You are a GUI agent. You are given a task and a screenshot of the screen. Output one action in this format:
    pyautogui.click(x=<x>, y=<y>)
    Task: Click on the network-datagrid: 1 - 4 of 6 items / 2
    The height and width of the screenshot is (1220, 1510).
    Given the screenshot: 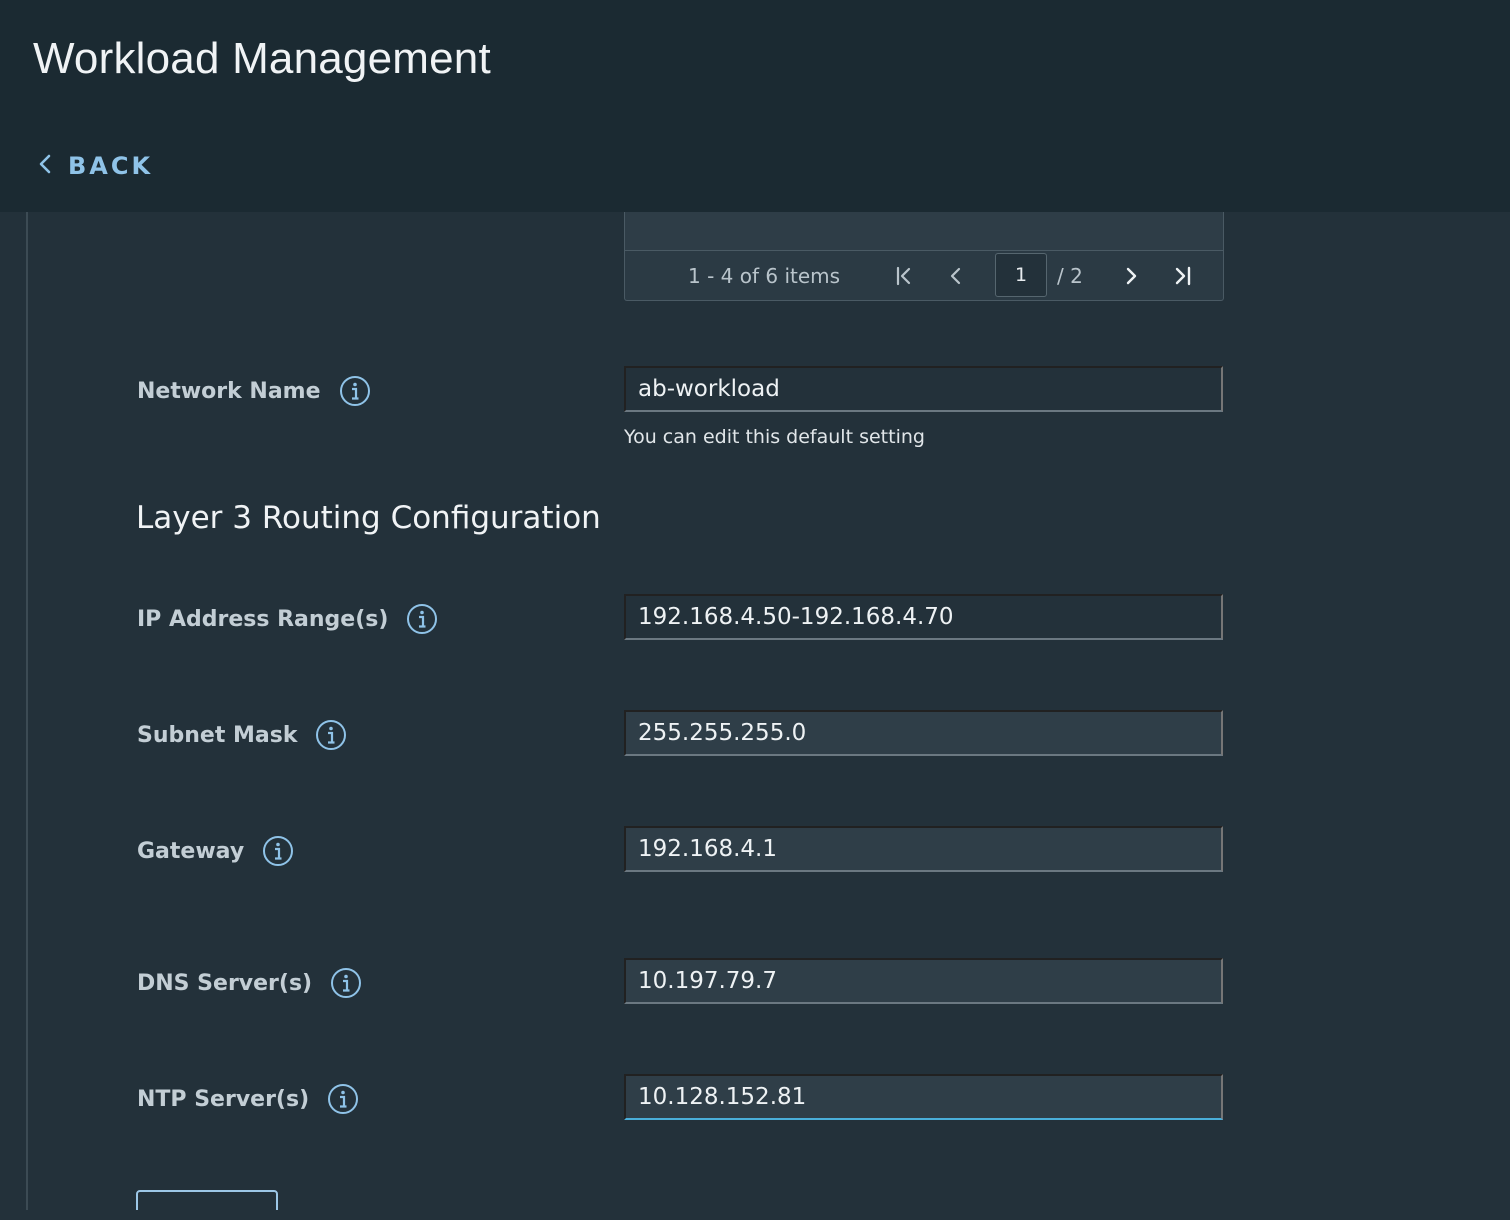 What is the action you would take?
    pyautogui.click(x=924, y=256)
    